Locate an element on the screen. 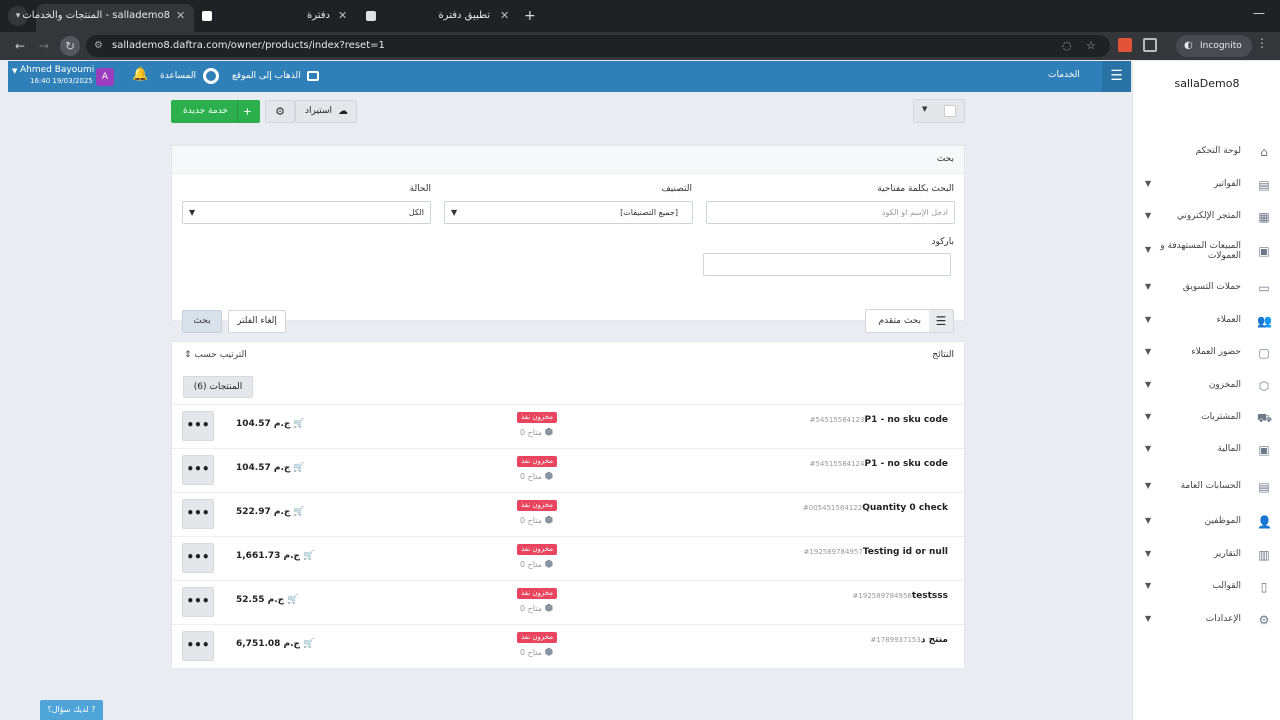  site-info-icon: ⚙ is located at coordinates (98, 46).